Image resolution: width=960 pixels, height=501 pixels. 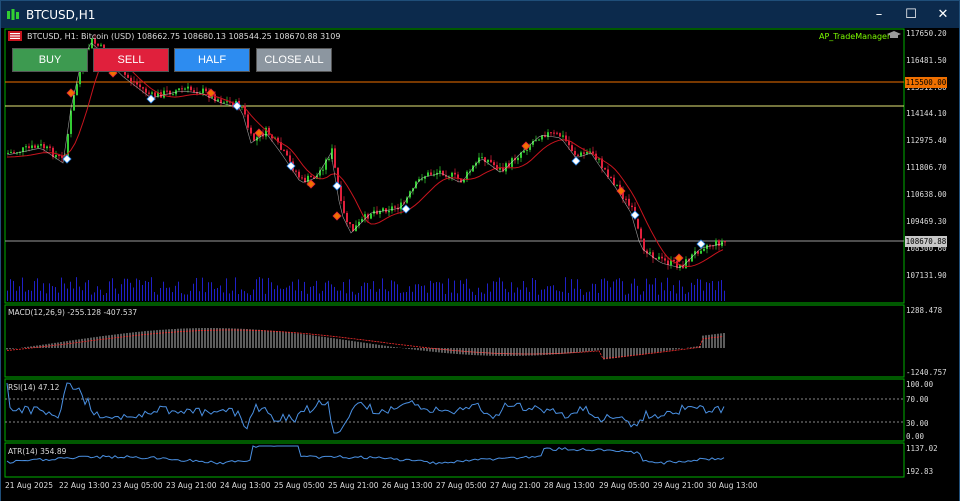 I want to click on atr-max-label: 1137.02, so click(x=922, y=448).